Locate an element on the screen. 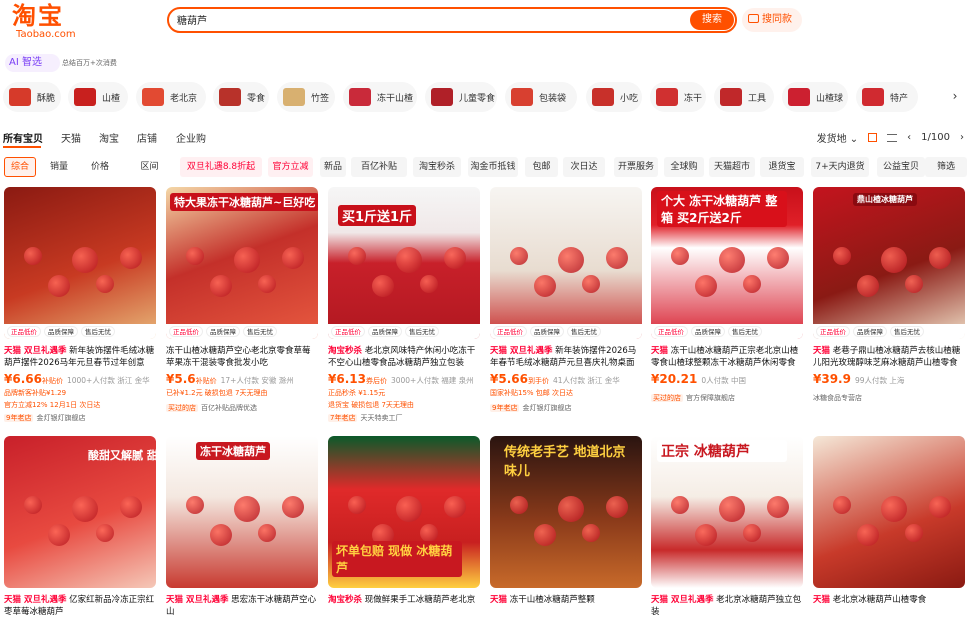 This screenshot has width=970, height=618. filter-2: 价格 is located at coordinates (100, 167).